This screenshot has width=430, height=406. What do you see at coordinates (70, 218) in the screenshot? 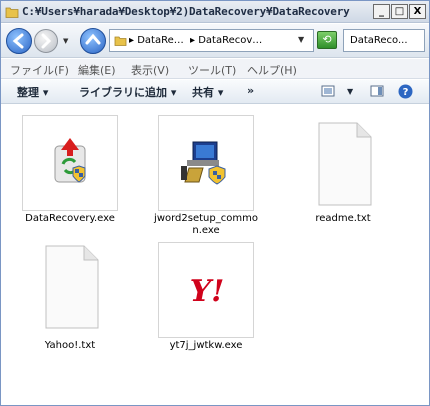
I see `file-name: DataRecovery.exe` at bounding box center [70, 218].